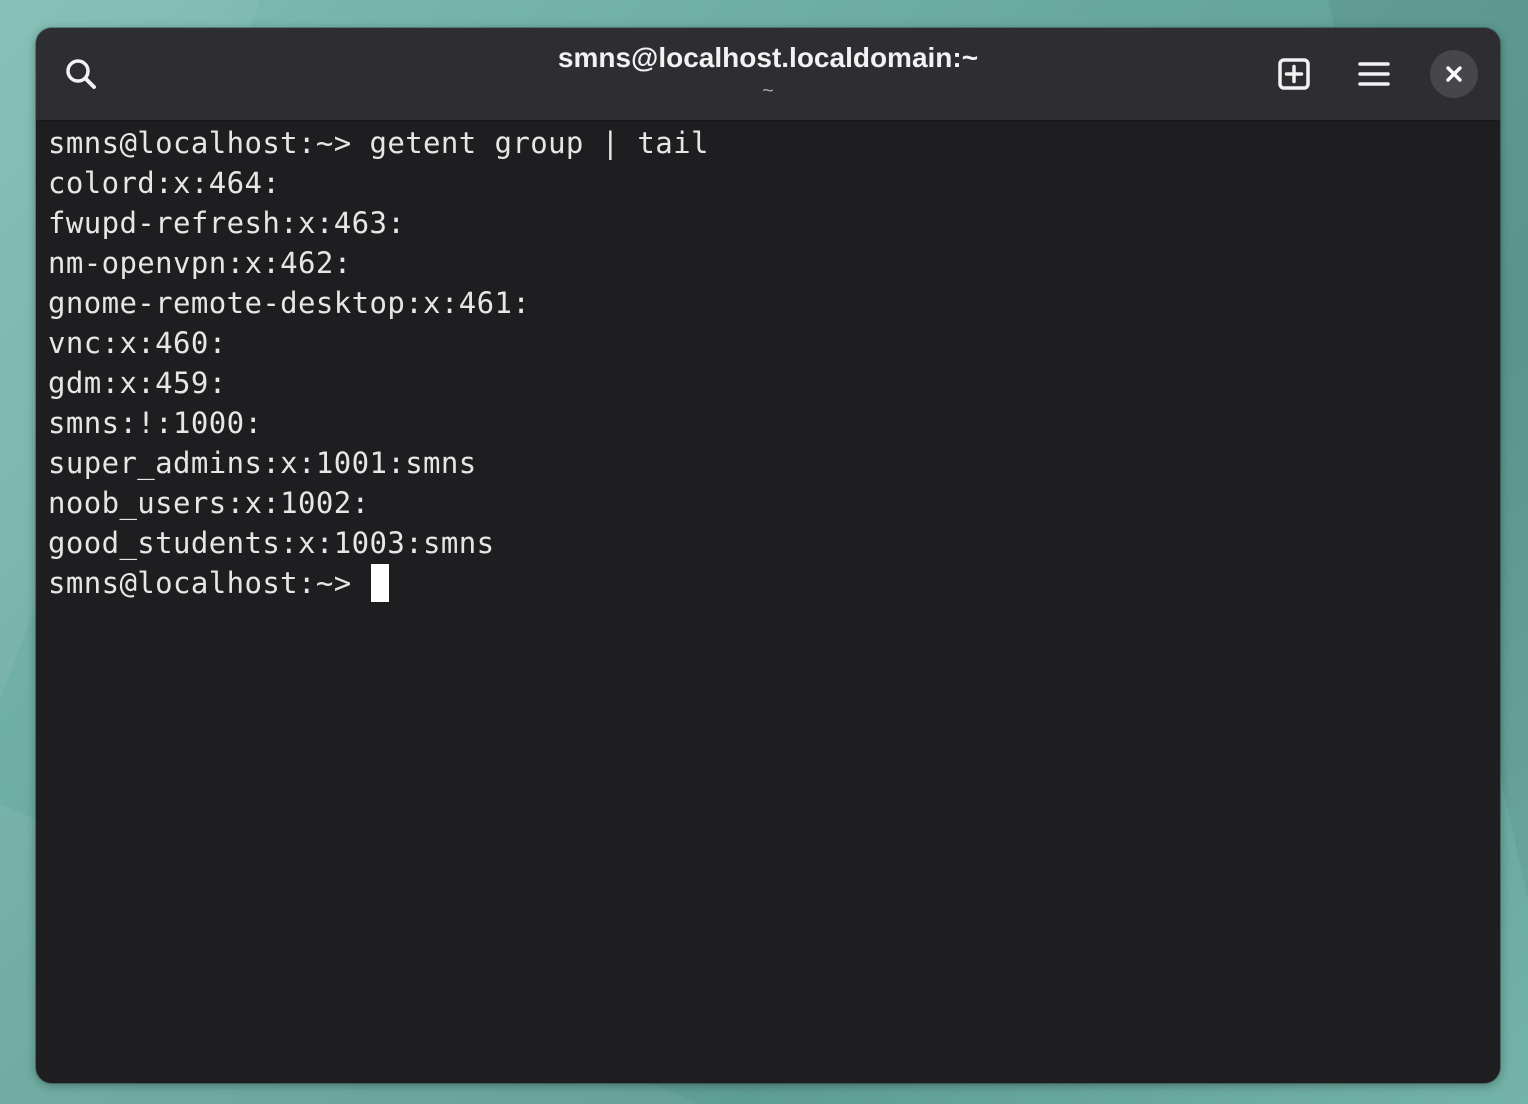 This screenshot has width=1528, height=1104. I want to click on close-button, so click(1454, 74).